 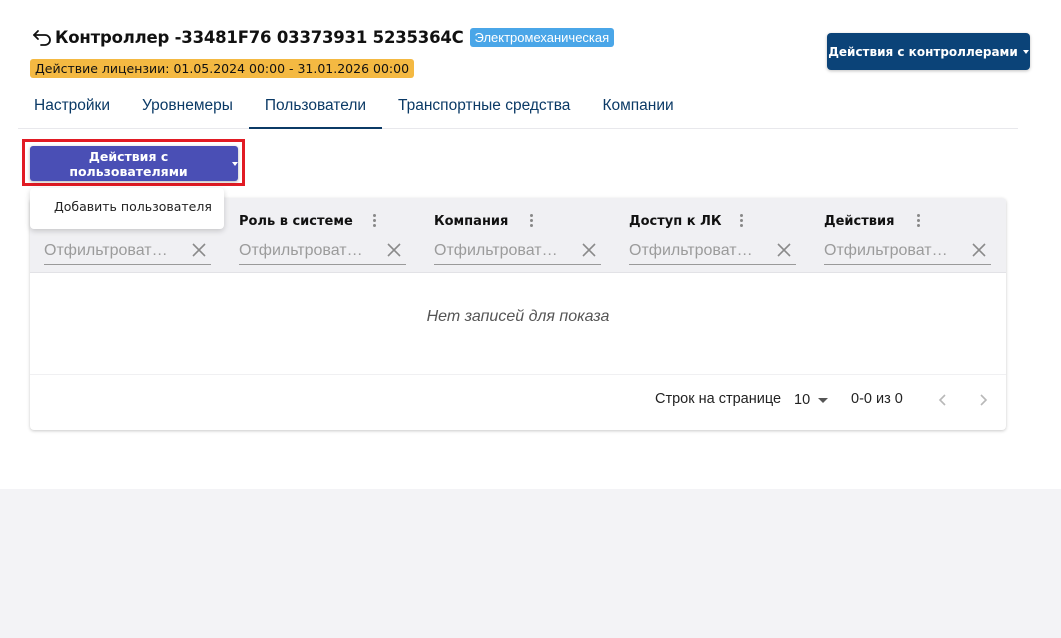 I want to click on column-header: Действия, so click(x=914, y=235).